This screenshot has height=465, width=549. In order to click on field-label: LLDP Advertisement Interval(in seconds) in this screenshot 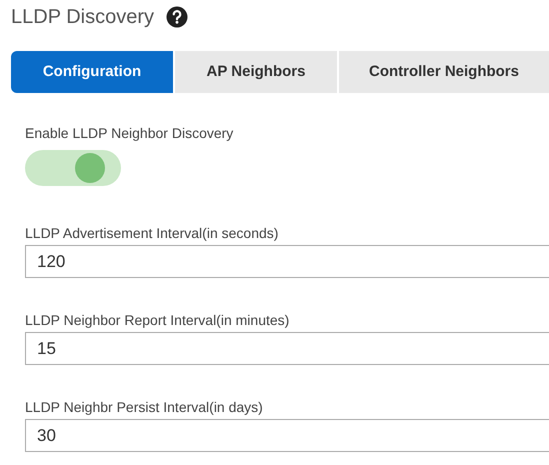, I will do `click(152, 232)`.